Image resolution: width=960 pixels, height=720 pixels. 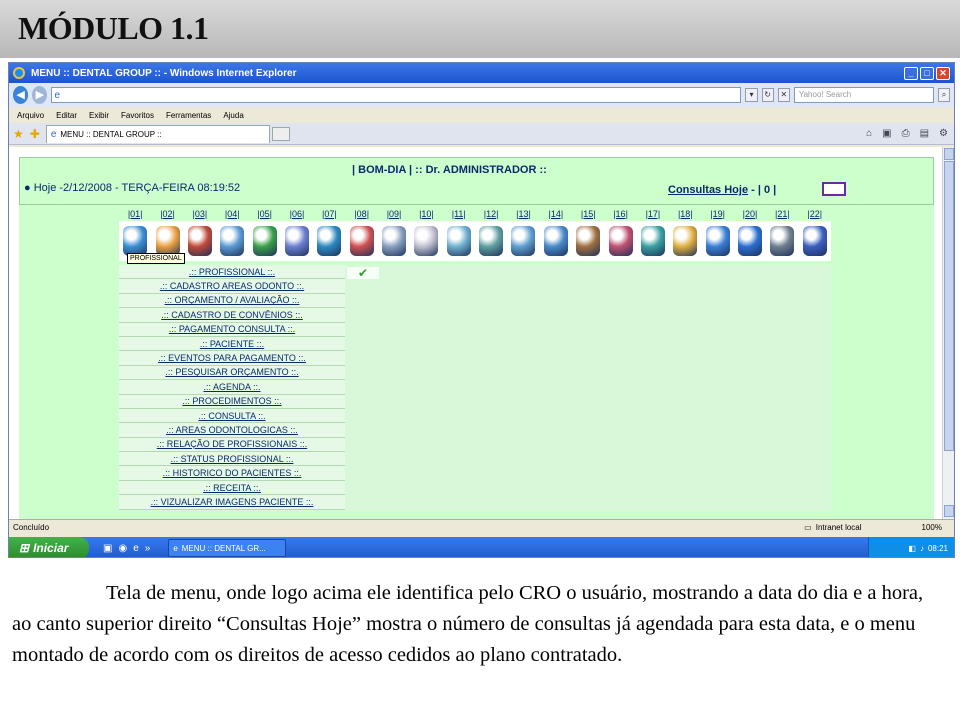 I want to click on menu-item: .:: AGENDA ::., so click(x=232, y=387).